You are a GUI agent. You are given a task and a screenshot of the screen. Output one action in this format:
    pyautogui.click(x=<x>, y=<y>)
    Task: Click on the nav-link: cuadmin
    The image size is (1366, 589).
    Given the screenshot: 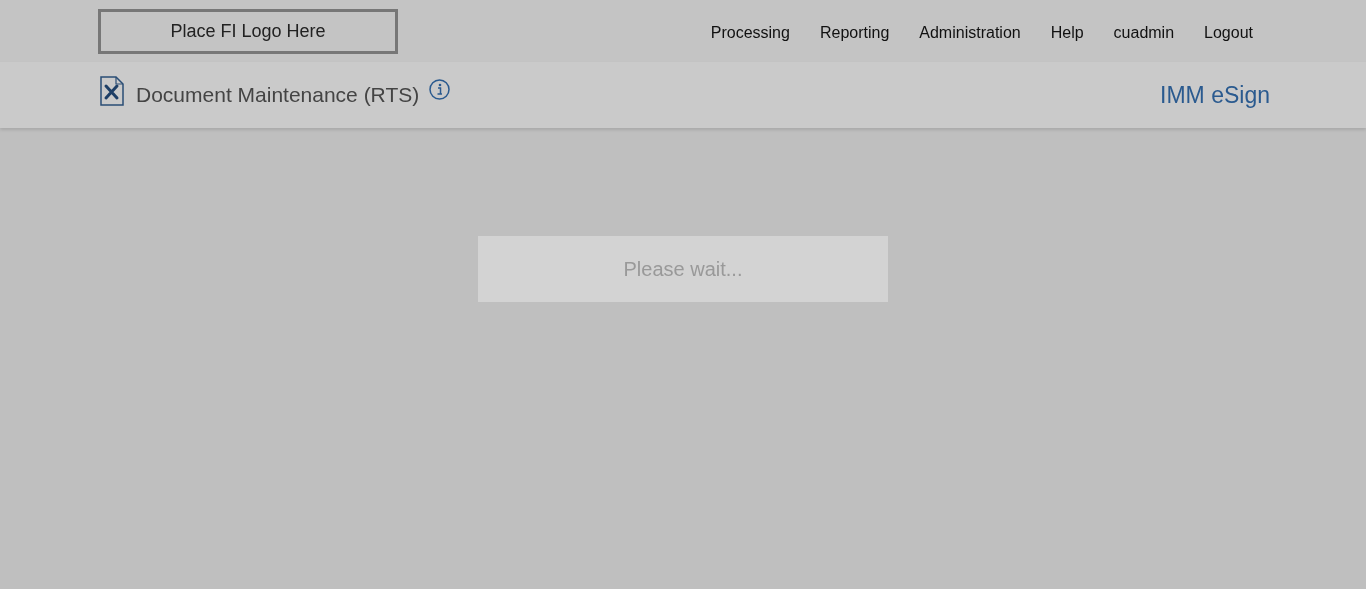 What is the action you would take?
    pyautogui.click(x=1144, y=33)
    